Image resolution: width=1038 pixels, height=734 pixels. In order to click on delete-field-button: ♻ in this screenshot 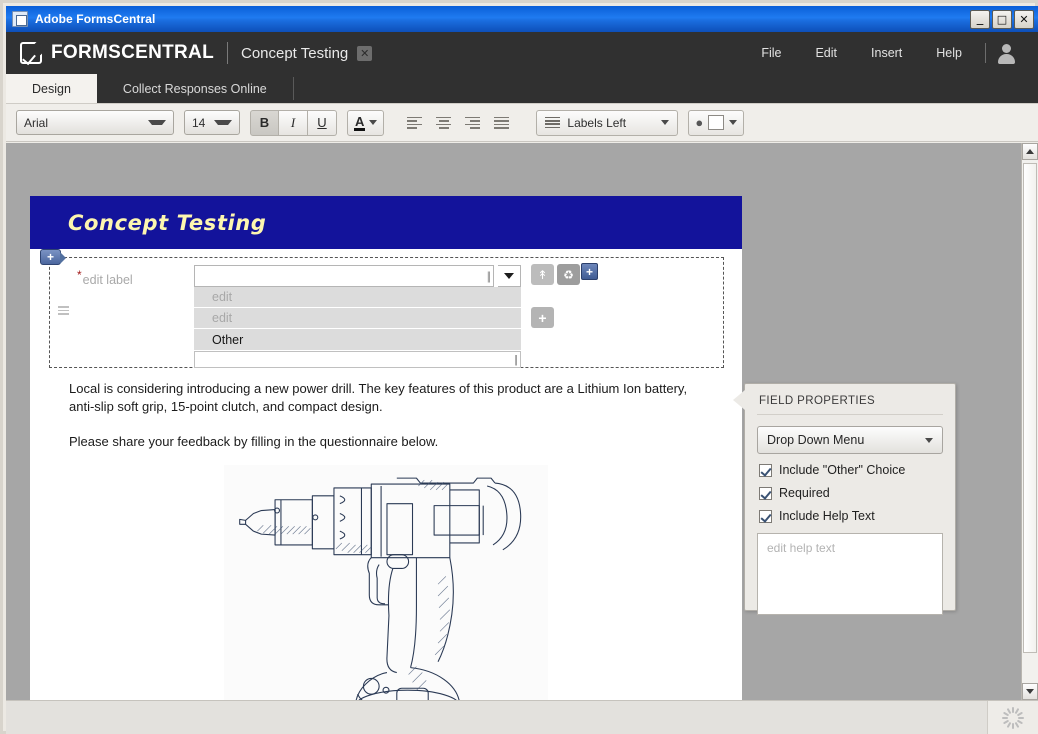, I will do `click(568, 274)`.